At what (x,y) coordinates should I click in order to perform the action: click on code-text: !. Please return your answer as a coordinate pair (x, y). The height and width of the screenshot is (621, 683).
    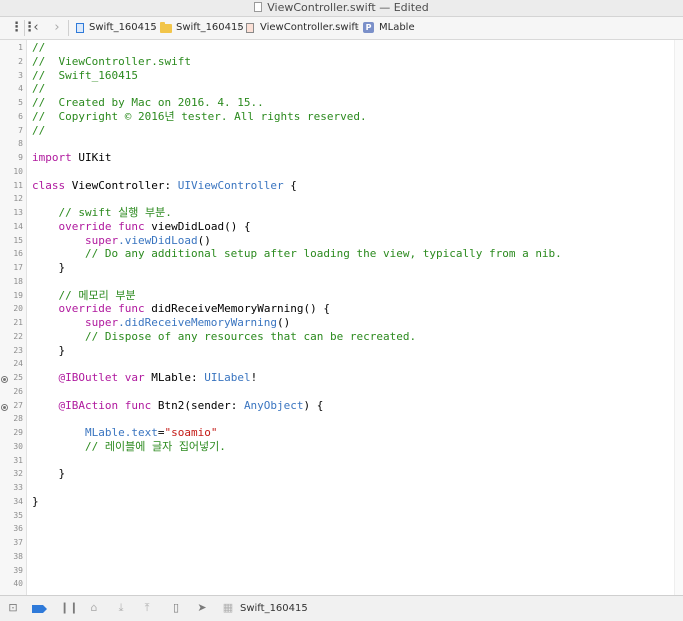
    Looking at the image, I should click on (254, 377).